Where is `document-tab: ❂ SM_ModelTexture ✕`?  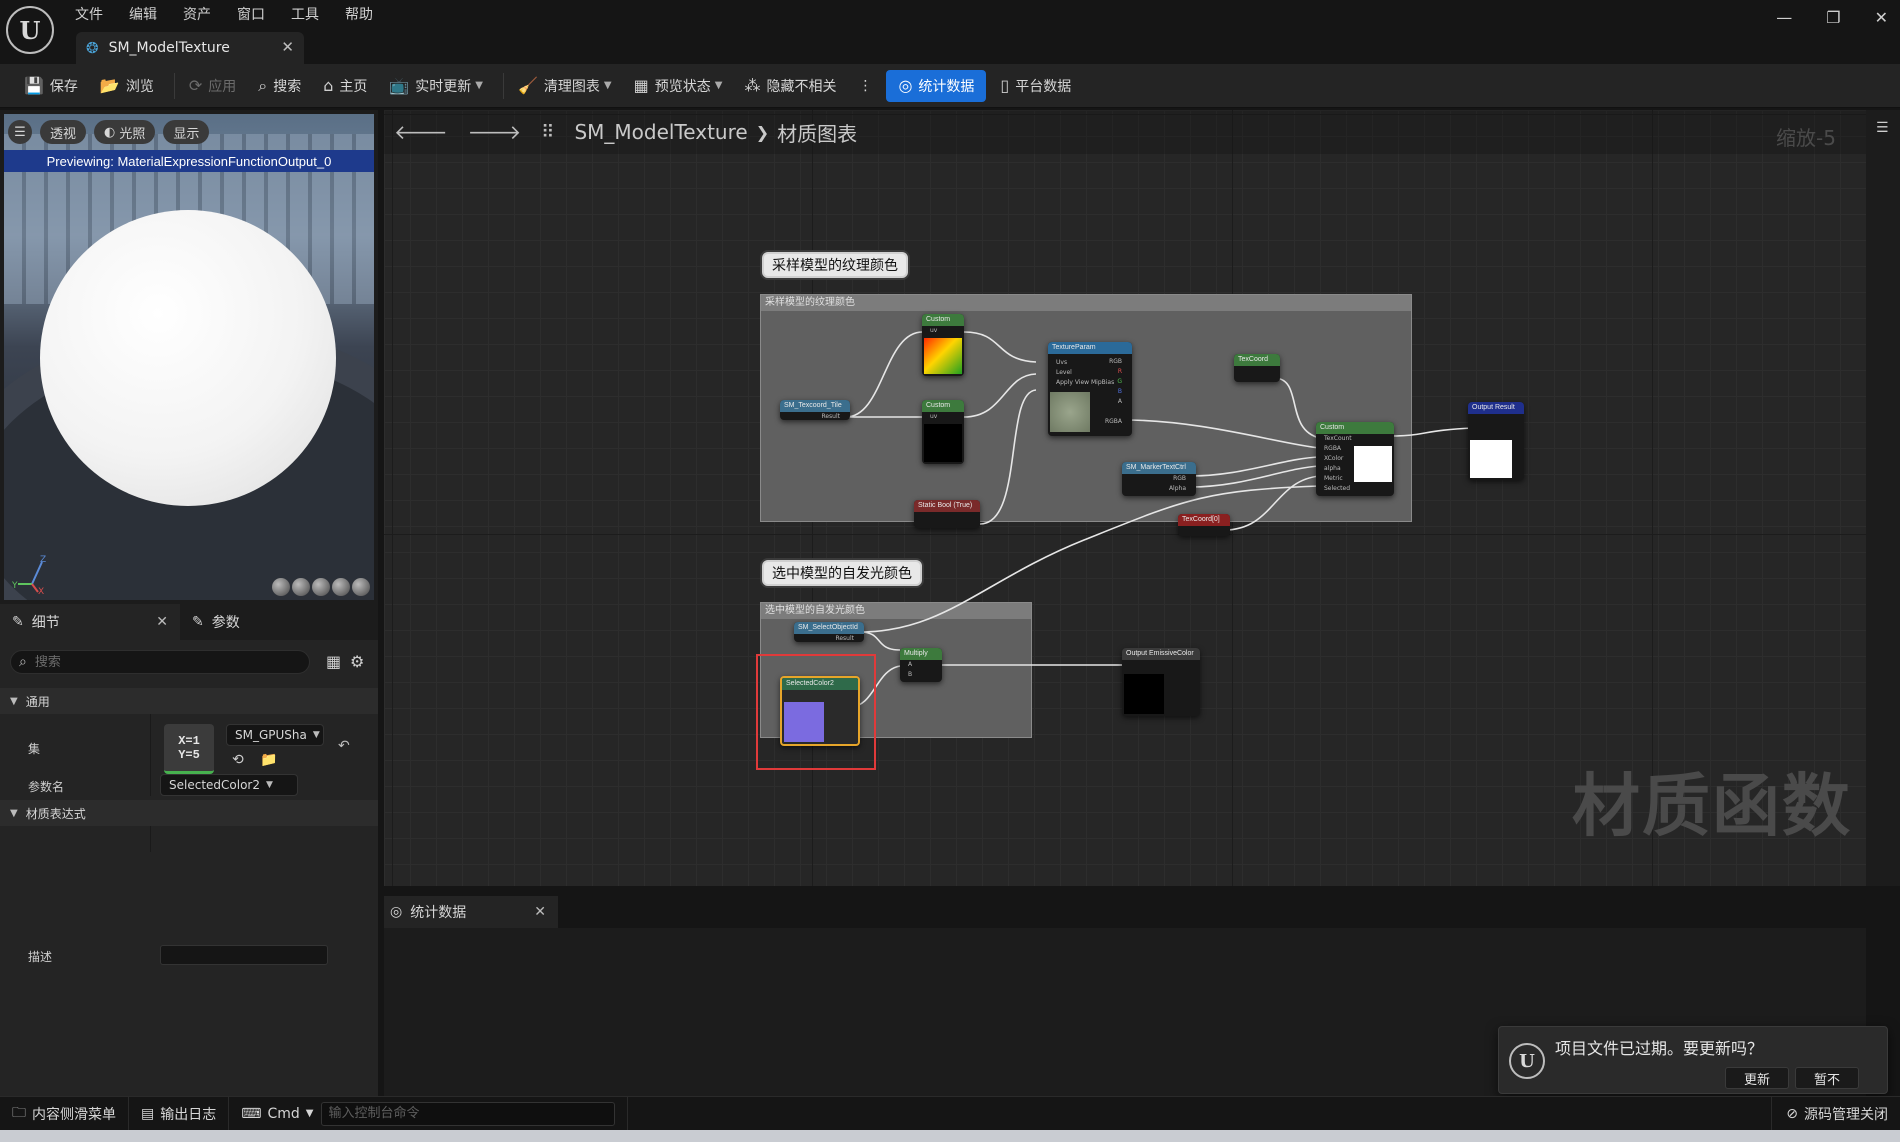 document-tab: ❂ SM_ModelTexture ✕ is located at coordinates (190, 48).